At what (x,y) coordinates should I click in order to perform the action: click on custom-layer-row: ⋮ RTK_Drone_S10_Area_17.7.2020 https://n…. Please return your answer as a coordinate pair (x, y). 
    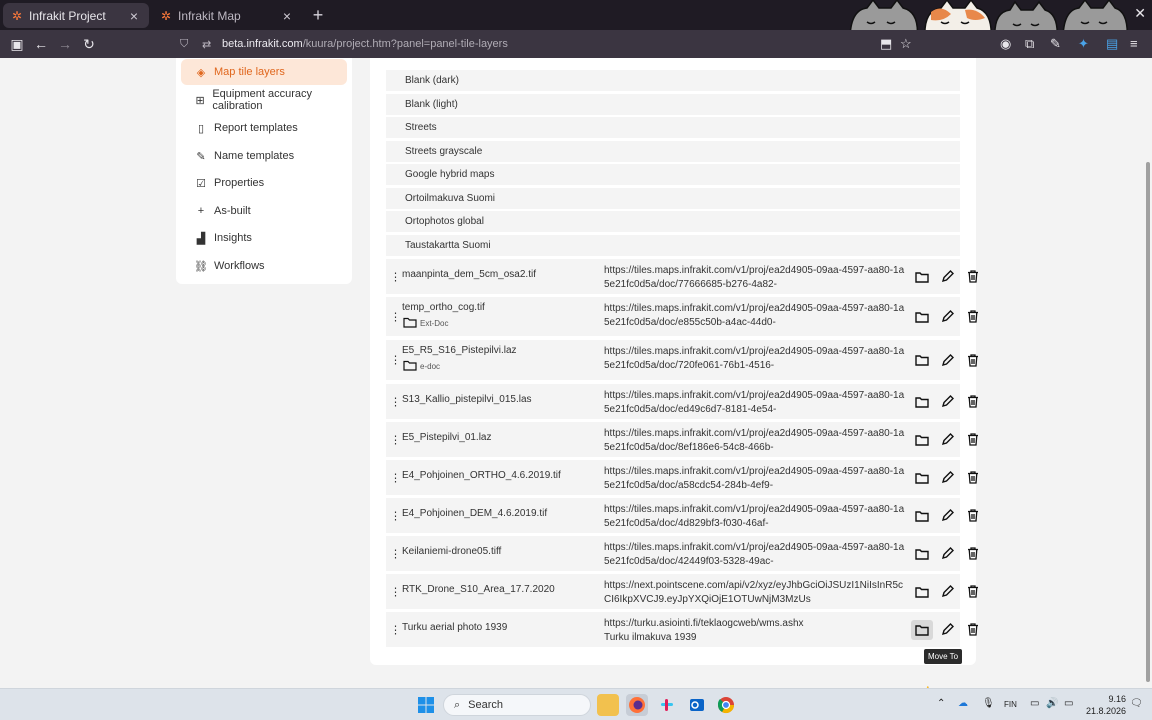
    Looking at the image, I should click on (682, 591).